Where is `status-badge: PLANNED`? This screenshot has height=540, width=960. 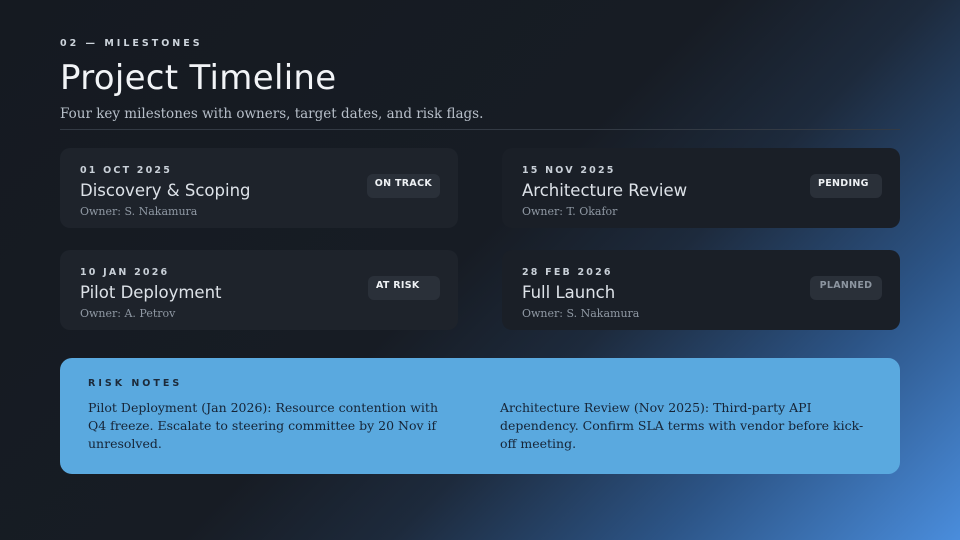 status-badge: PLANNED is located at coordinates (846, 288).